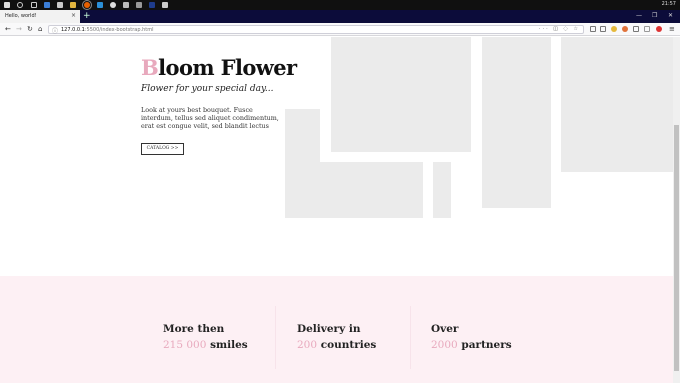  What do you see at coordinates (185, 345) in the screenshot?
I see `stat-value: 215 000` at bounding box center [185, 345].